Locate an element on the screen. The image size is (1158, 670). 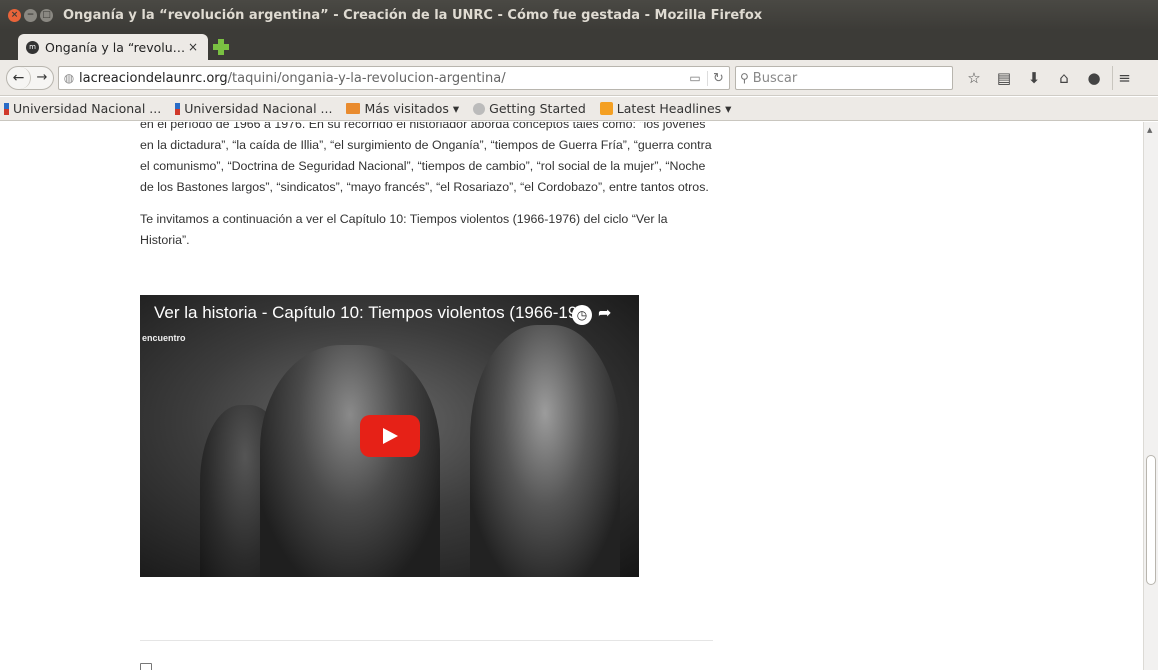
bookmark-star-icon: ☆ is located at coordinates (974, 78).